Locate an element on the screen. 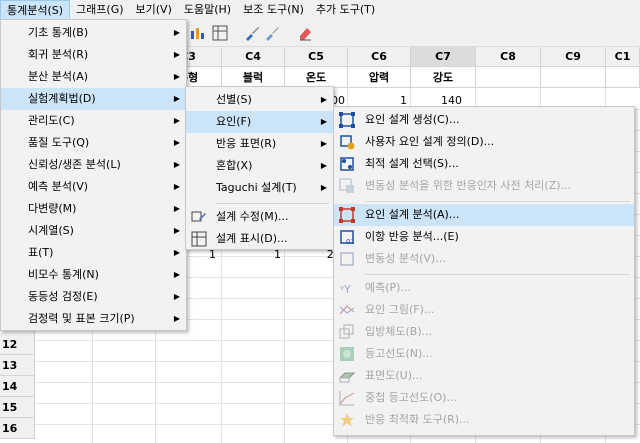  menu-item-quality-tools: 품질 도구(Q) ▶ is located at coordinates (93, 143).